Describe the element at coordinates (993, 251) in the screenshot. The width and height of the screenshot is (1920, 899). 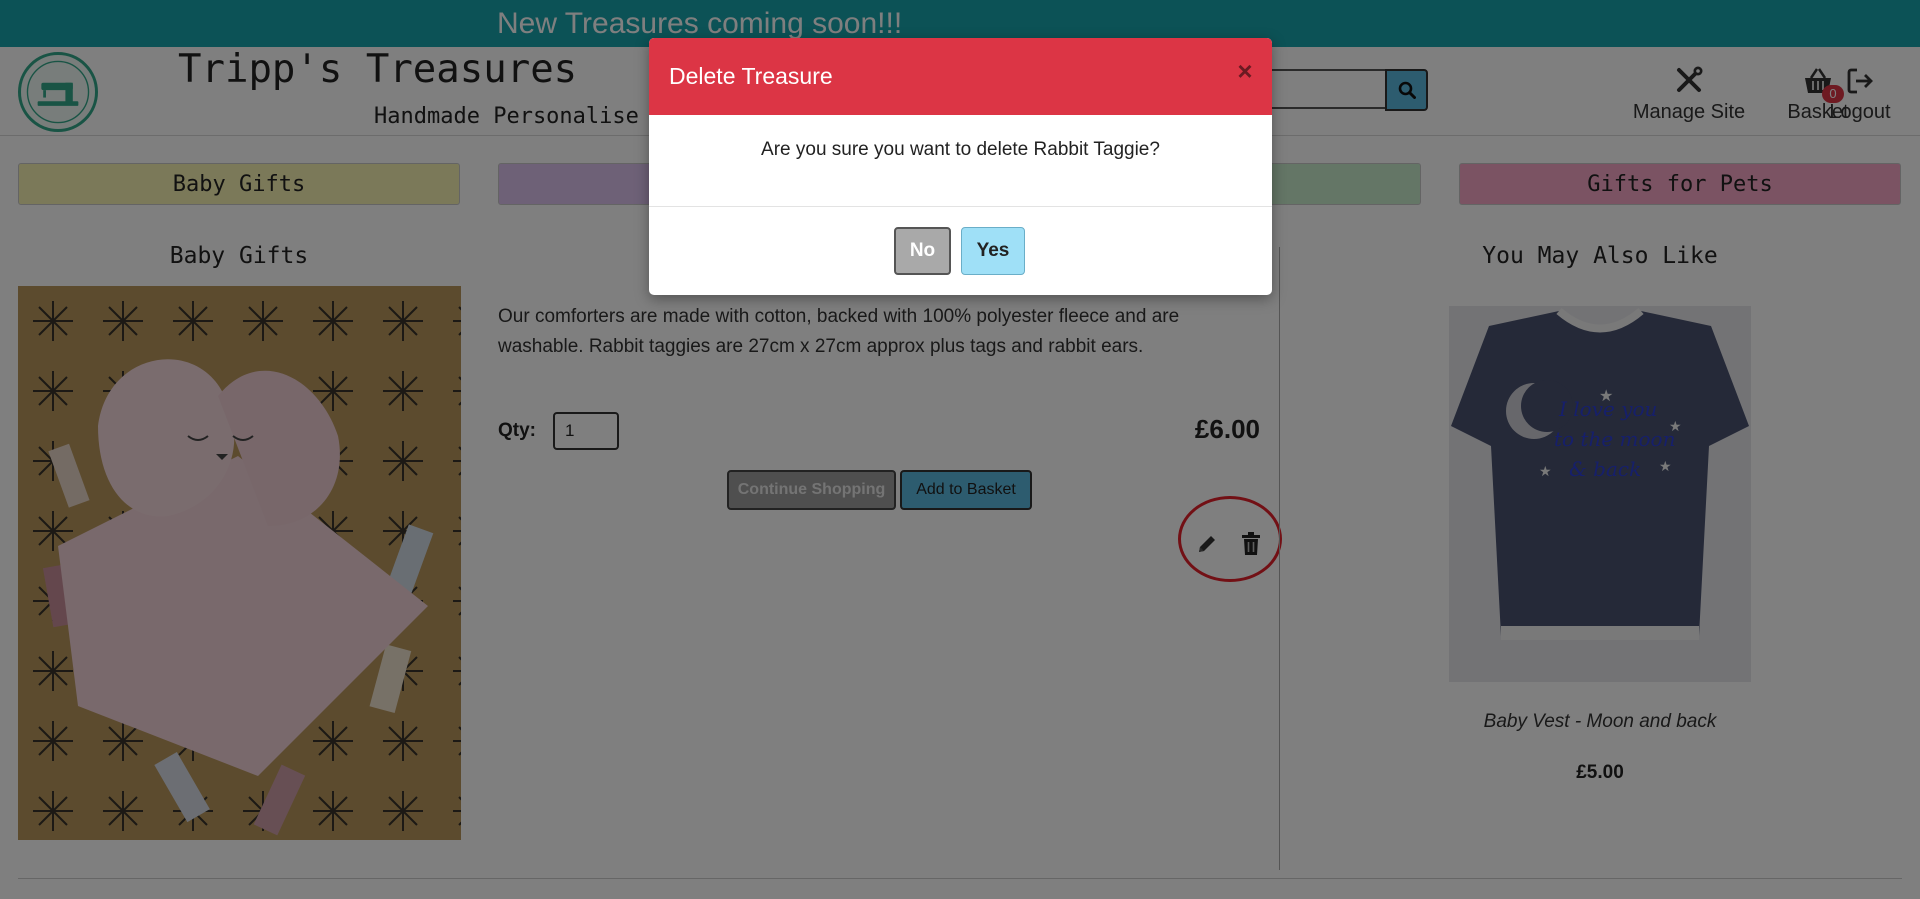
I see `yes-button: Yes` at that location.